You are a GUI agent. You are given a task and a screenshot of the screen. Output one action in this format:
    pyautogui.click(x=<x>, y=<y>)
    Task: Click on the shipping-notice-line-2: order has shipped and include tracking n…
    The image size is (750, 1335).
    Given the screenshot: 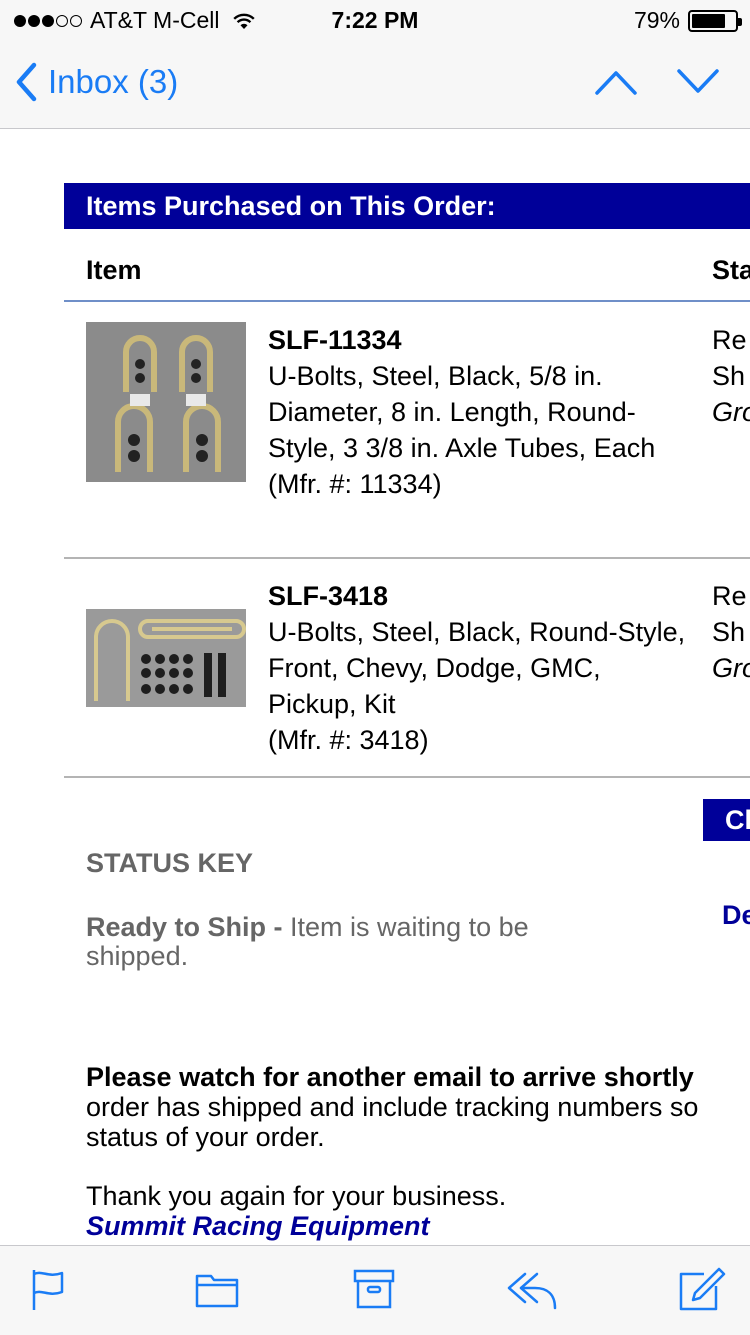 What is the action you would take?
    pyautogui.click(x=392, y=1107)
    